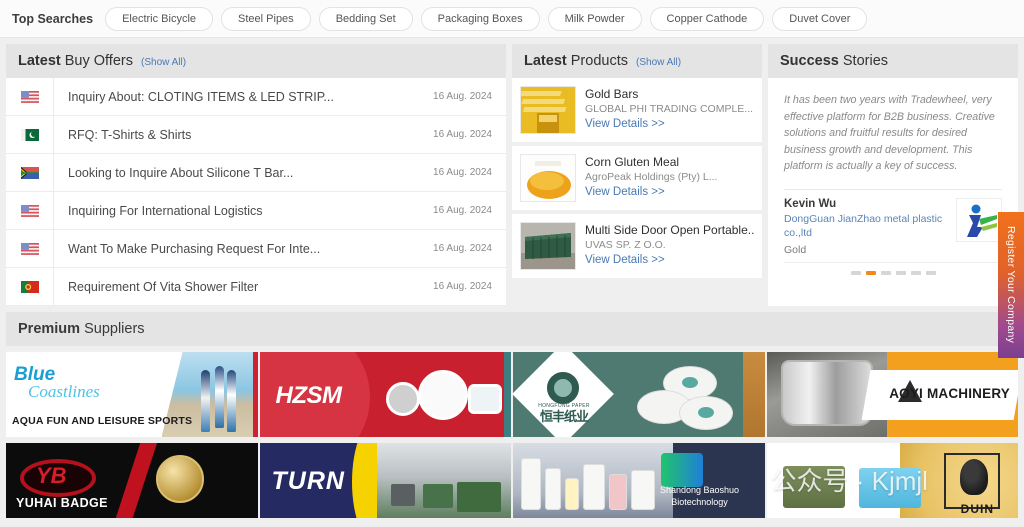 The width and height of the screenshot is (1024, 527). Describe the element at coordinates (365, 18) in the screenshot. I see `search-chip-bedding-set: Bedding Set` at that location.